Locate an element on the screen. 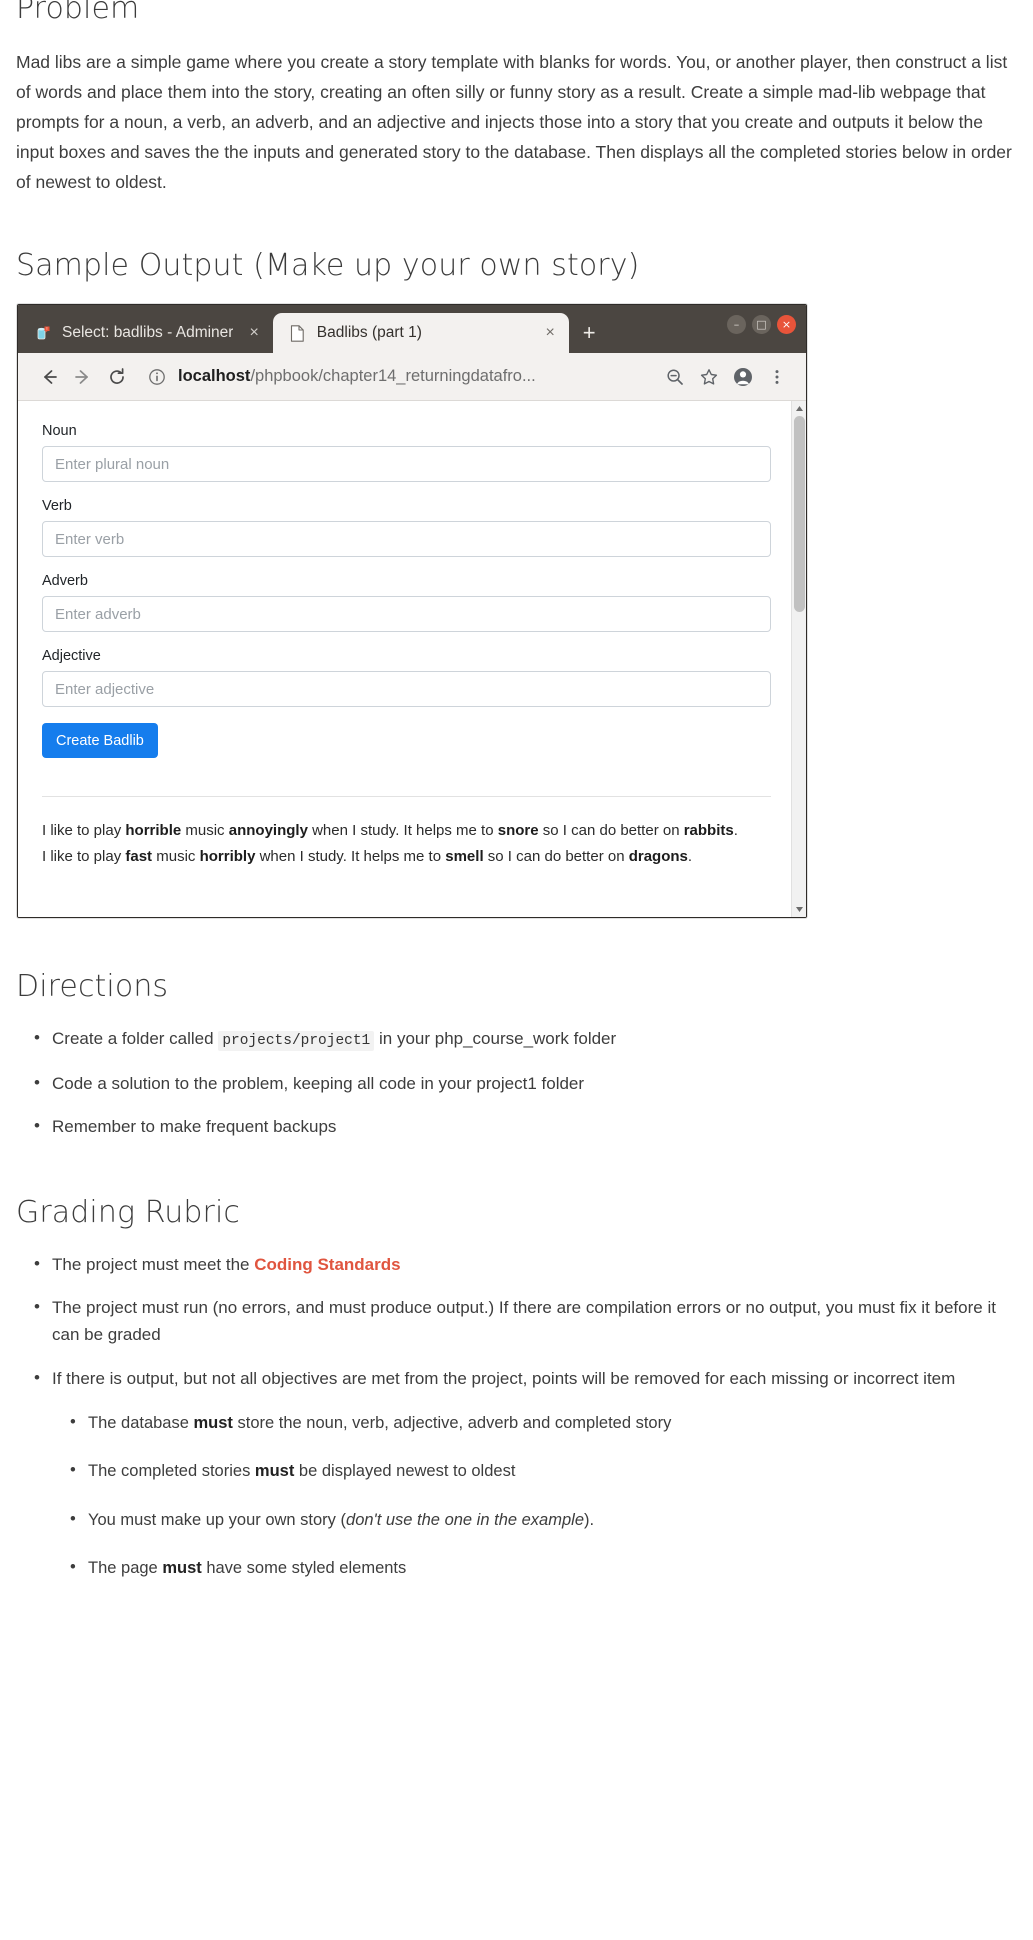  story-word-noun: rabbits is located at coordinates (708, 831).